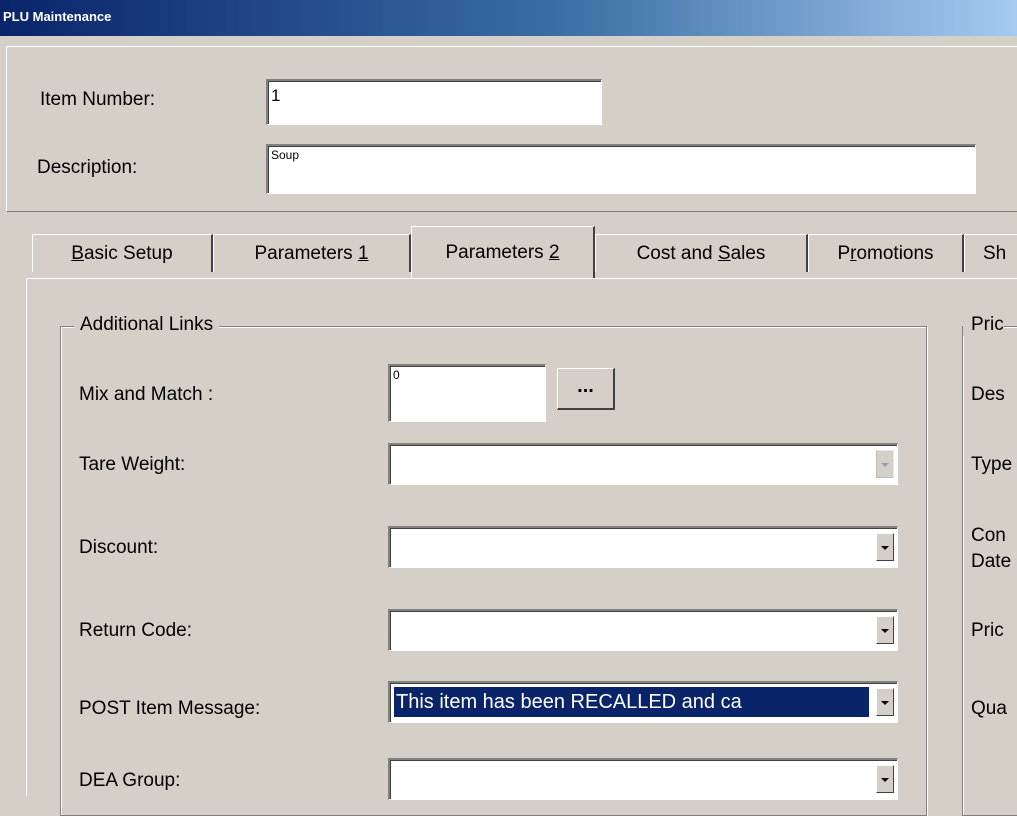 The image size is (1017, 816). I want to click on return-code-dropdown-button, so click(885, 630).